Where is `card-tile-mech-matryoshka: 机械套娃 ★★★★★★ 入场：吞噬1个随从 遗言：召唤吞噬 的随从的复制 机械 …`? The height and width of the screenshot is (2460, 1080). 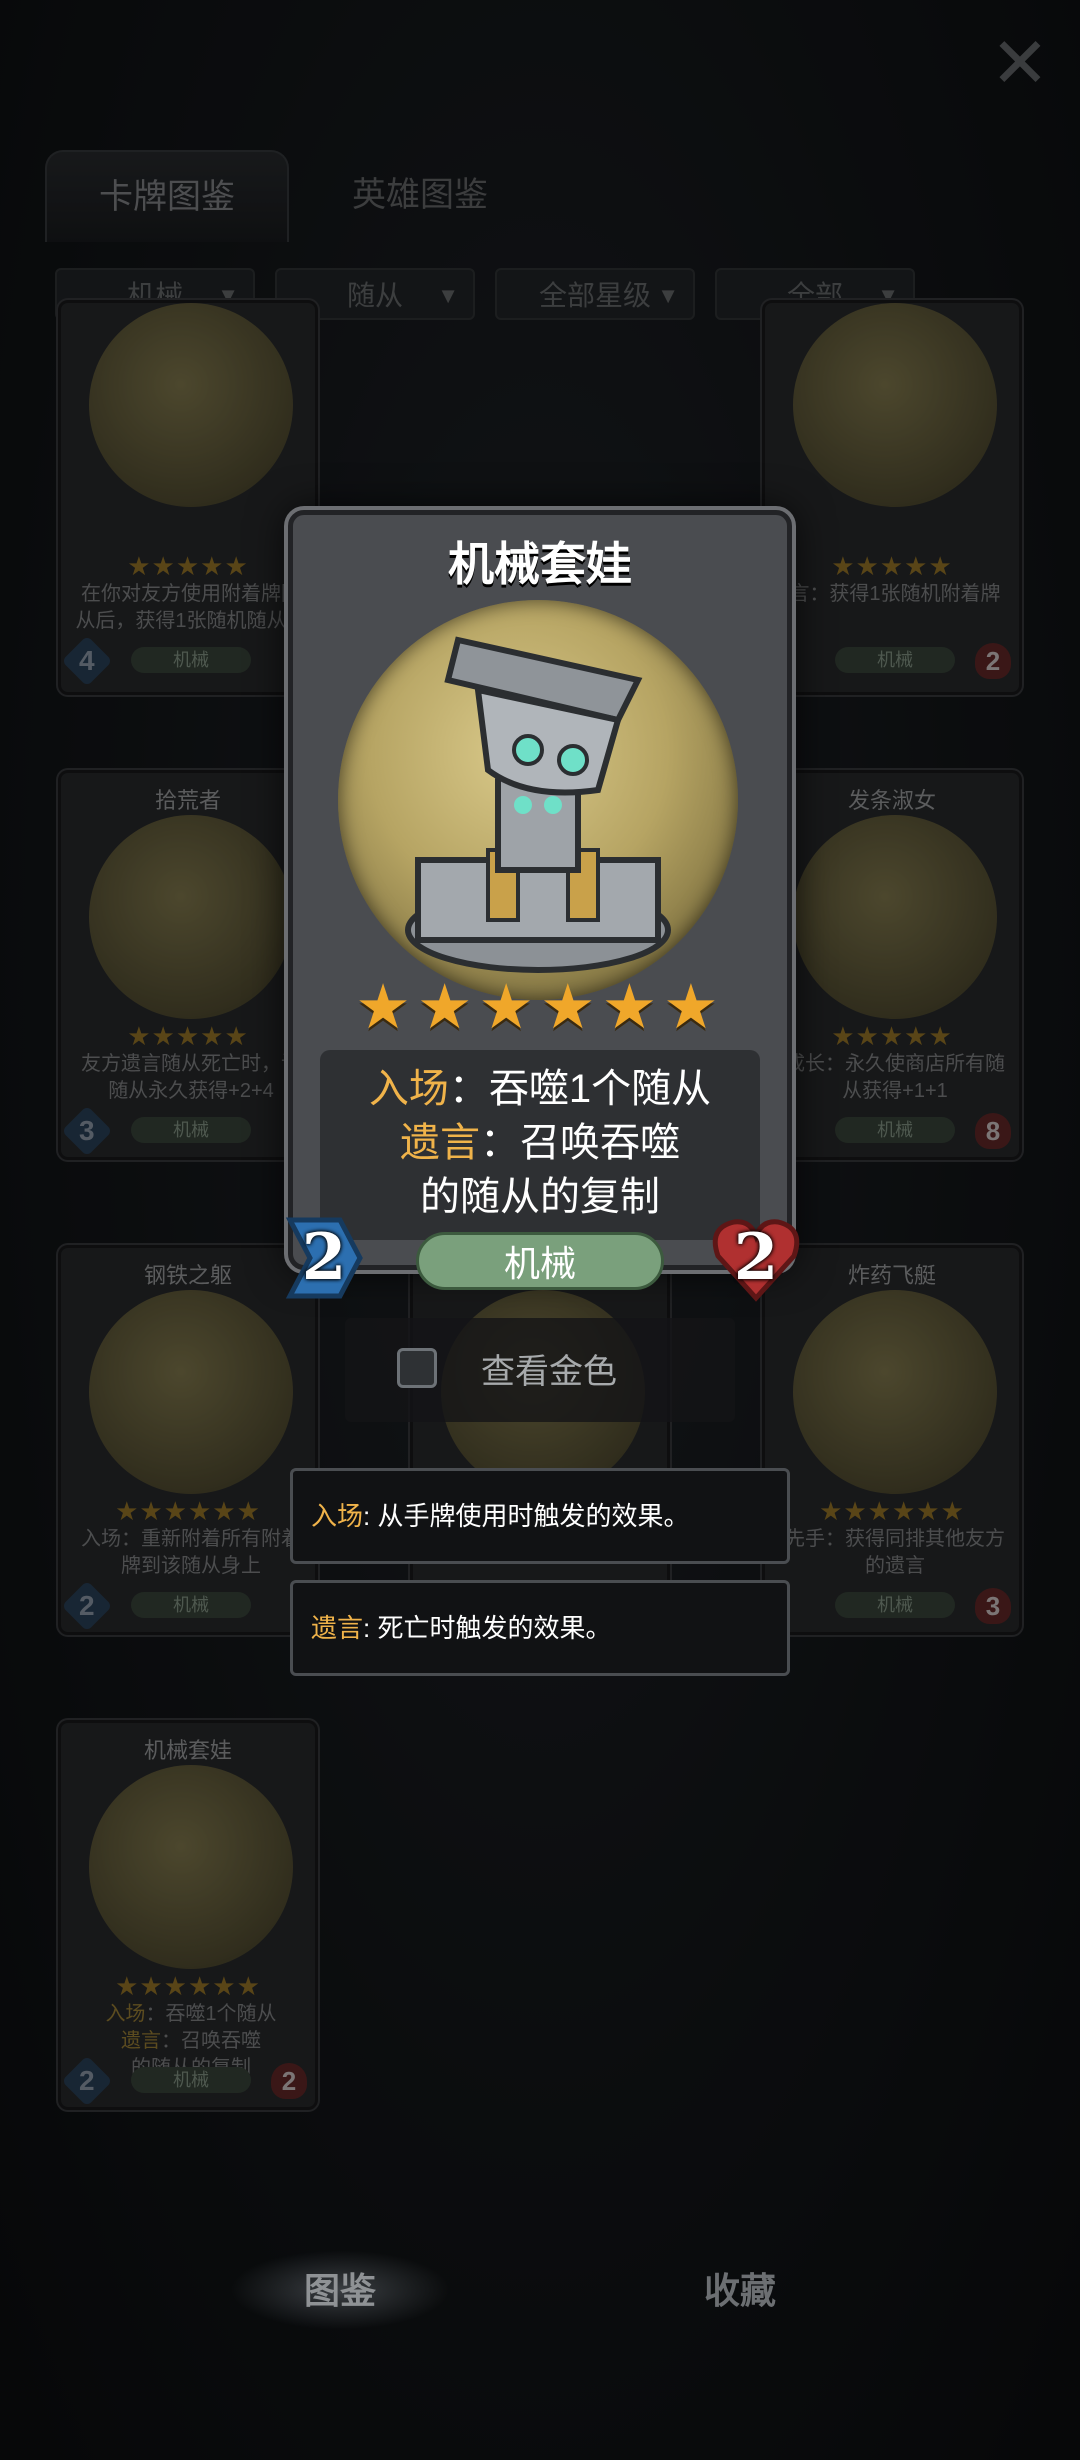
card-tile-mech-matryoshka: 机械套娃 ★★★★★★ 入场：吞噬1个随从 遗言：召唤吞噬 的随从的复制 机械 … is located at coordinates (188, 1915).